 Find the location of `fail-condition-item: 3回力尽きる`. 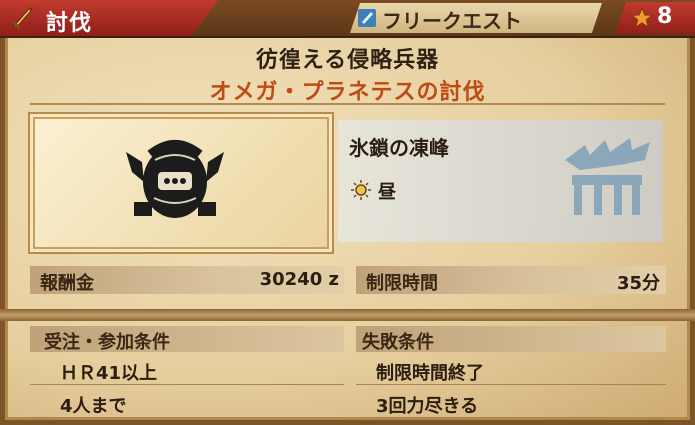

fail-condition-item: 3回力尽きる is located at coordinates (427, 406).